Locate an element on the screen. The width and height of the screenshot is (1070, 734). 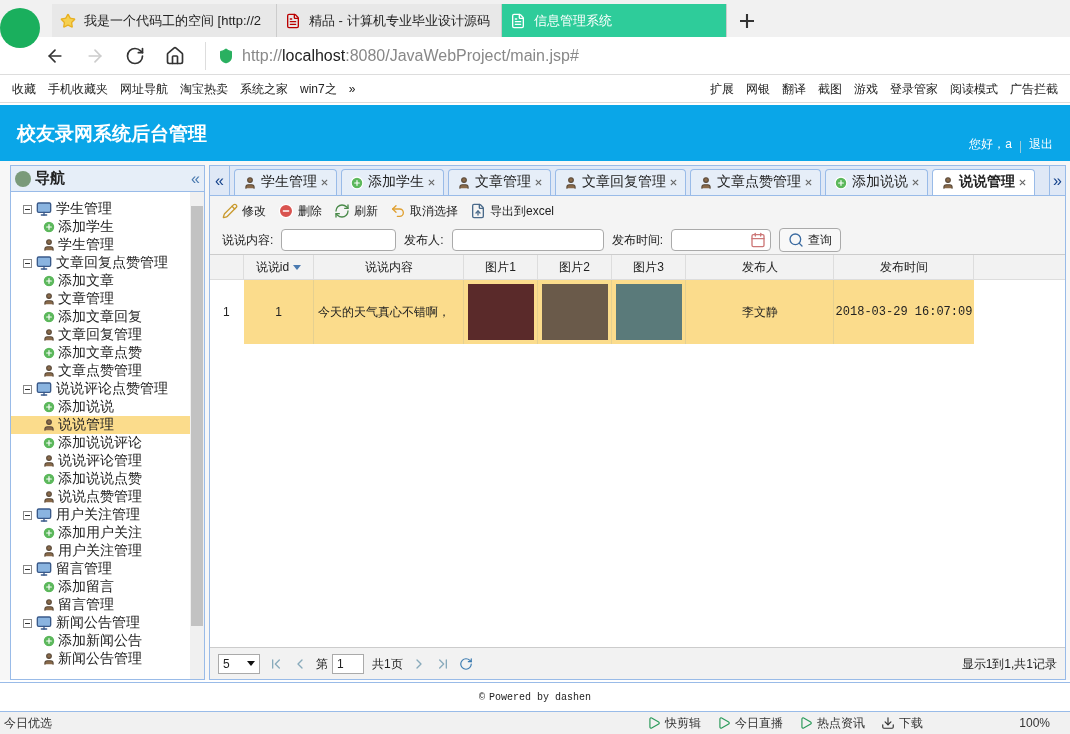
extension-link: 广告拦截 is located at coordinates (1034, 88).